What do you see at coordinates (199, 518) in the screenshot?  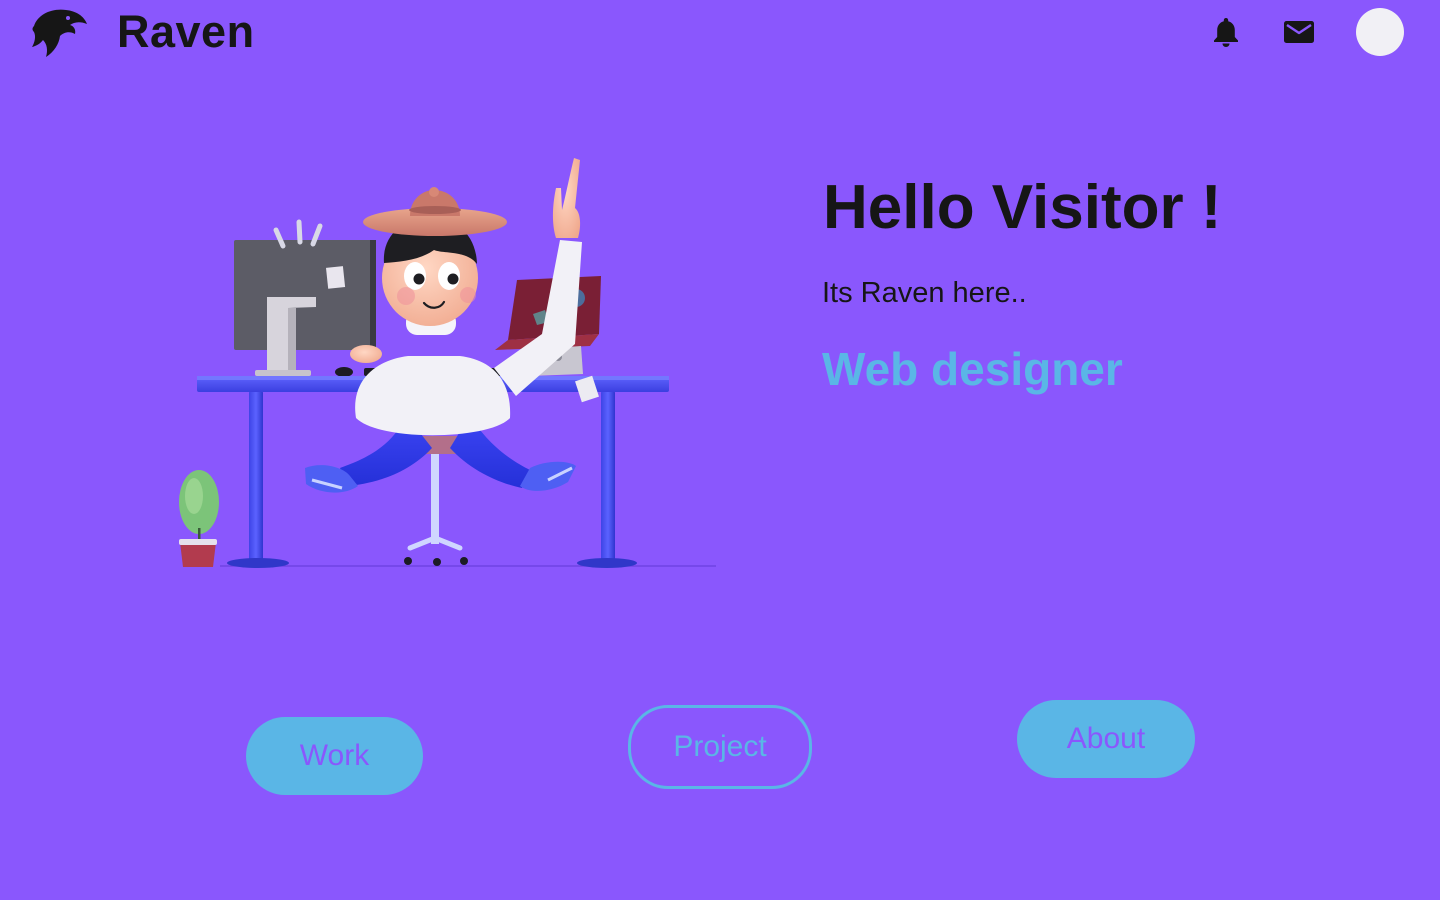 I see `plant-icon` at bounding box center [199, 518].